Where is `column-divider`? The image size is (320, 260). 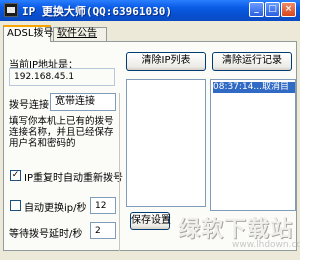
column-divider is located at coordinates (119, 172).